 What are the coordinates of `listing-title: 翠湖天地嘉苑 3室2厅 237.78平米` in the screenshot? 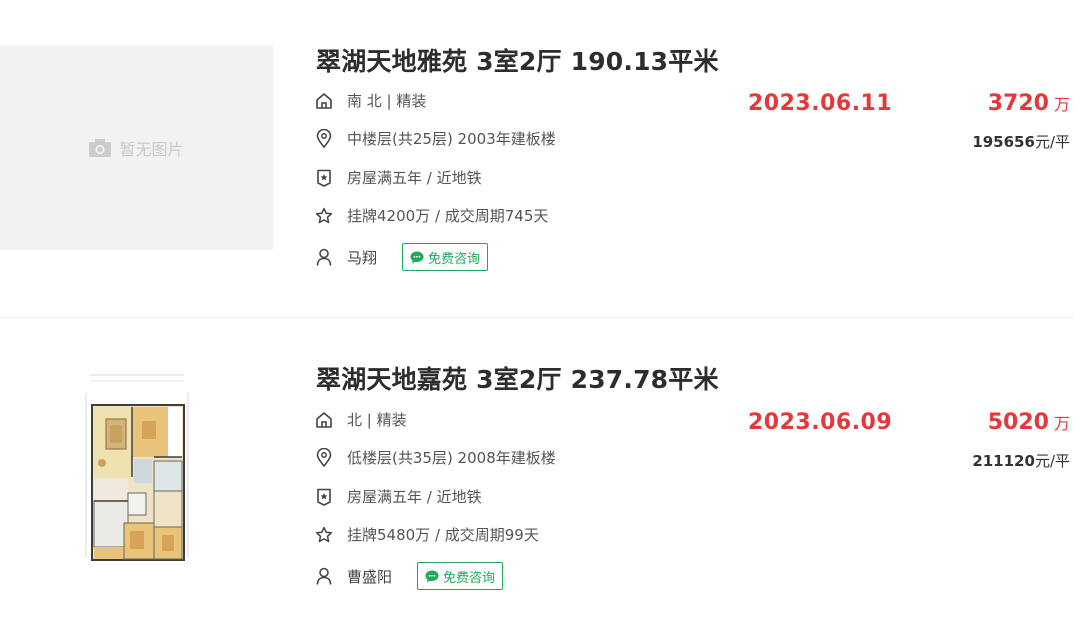 It's located at (517, 378).